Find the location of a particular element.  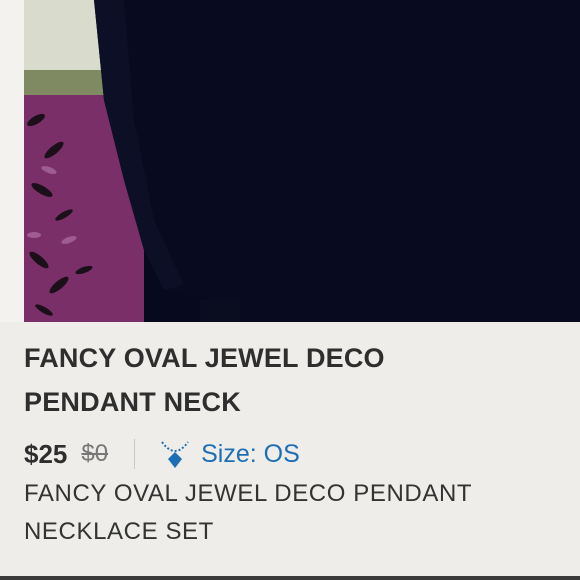

price-size-row: $25 $0 Size: OS is located at coordinates (162, 454).